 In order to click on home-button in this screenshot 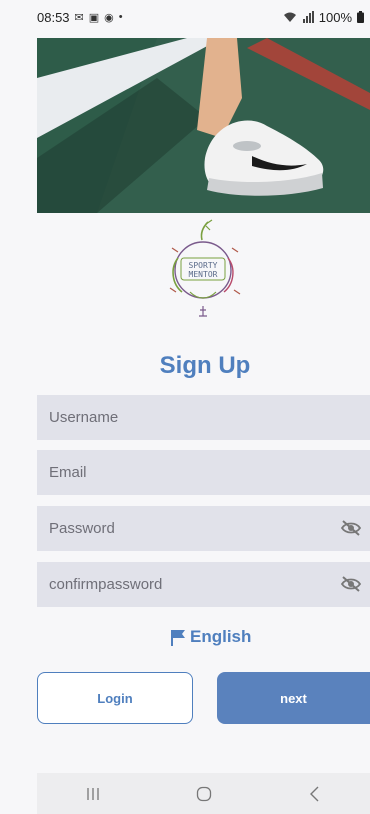, I will do `click(204, 794)`.